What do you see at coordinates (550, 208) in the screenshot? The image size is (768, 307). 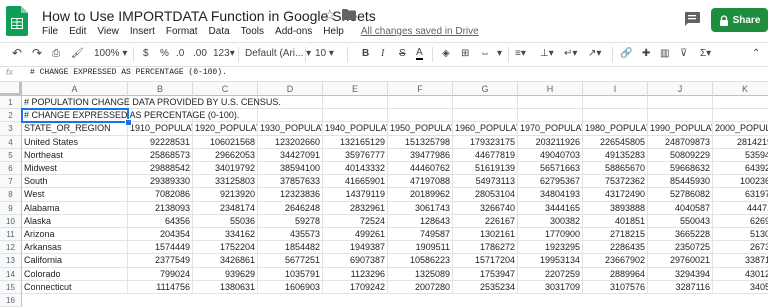 I see `cell-h9: 3444165` at bounding box center [550, 208].